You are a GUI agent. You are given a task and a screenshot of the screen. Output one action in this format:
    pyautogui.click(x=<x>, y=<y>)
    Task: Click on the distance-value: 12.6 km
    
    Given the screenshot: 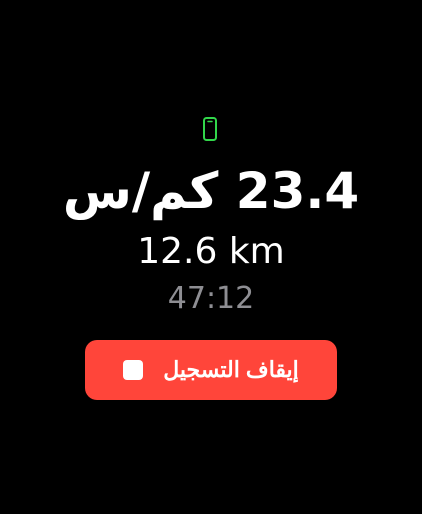 What is the action you would take?
    pyautogui.click(x=211, y=251)
    